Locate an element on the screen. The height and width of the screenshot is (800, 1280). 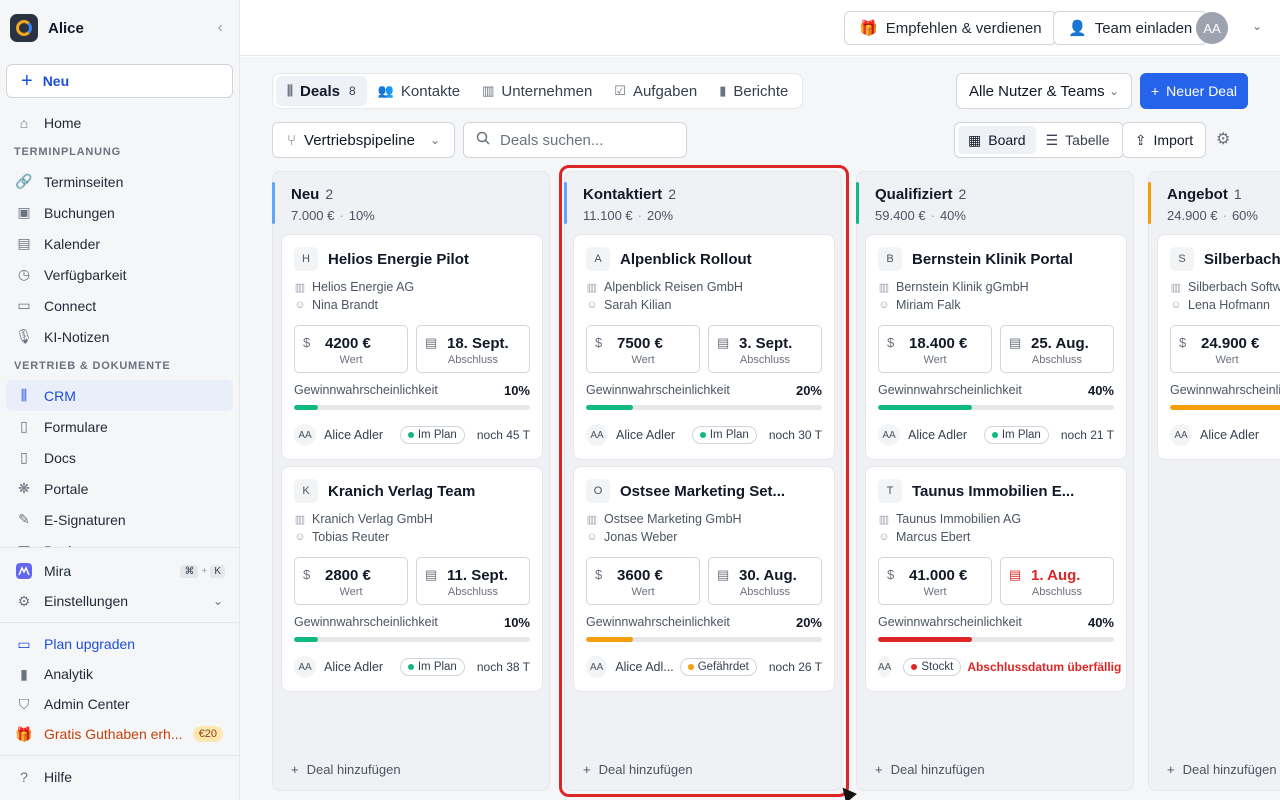
sidebar-item-buchungen: ▣ Buchungen is located at coordinates (119, 212).